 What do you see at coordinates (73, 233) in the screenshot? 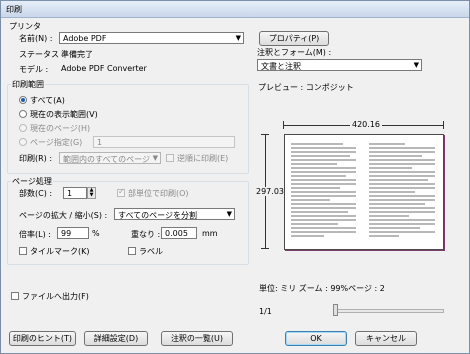
I see `zoom-input: 99` at bounding box center [73, 233].